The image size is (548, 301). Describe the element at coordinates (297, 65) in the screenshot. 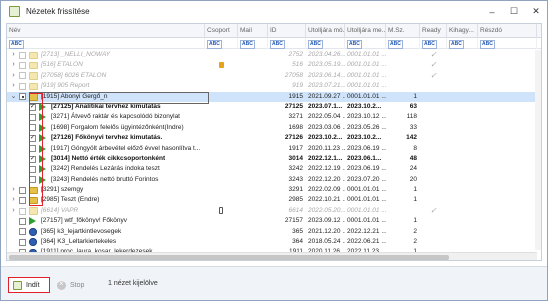

I see `row-id: 516` at that location.